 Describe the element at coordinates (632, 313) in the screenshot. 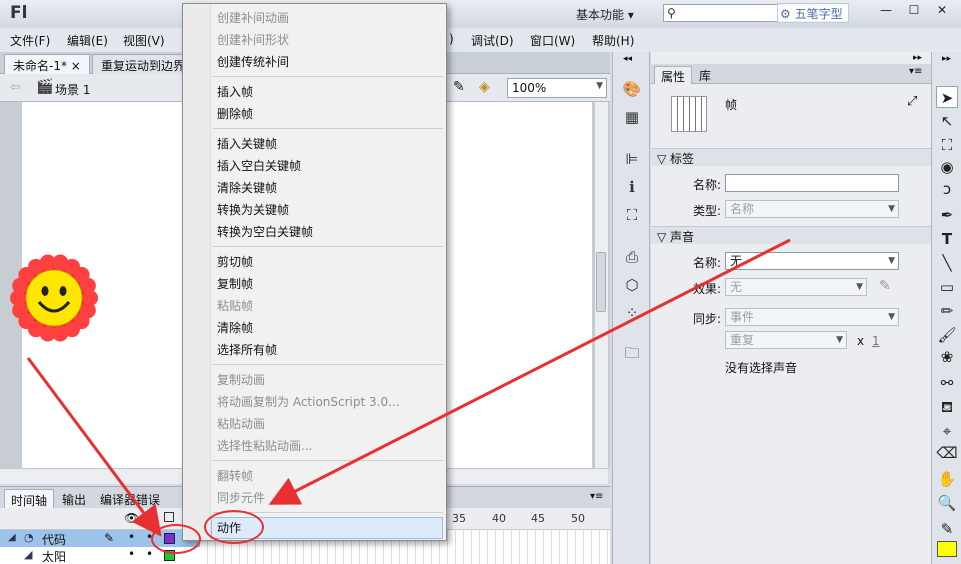

I see `motion-presets-icon: ⁘` at that location.